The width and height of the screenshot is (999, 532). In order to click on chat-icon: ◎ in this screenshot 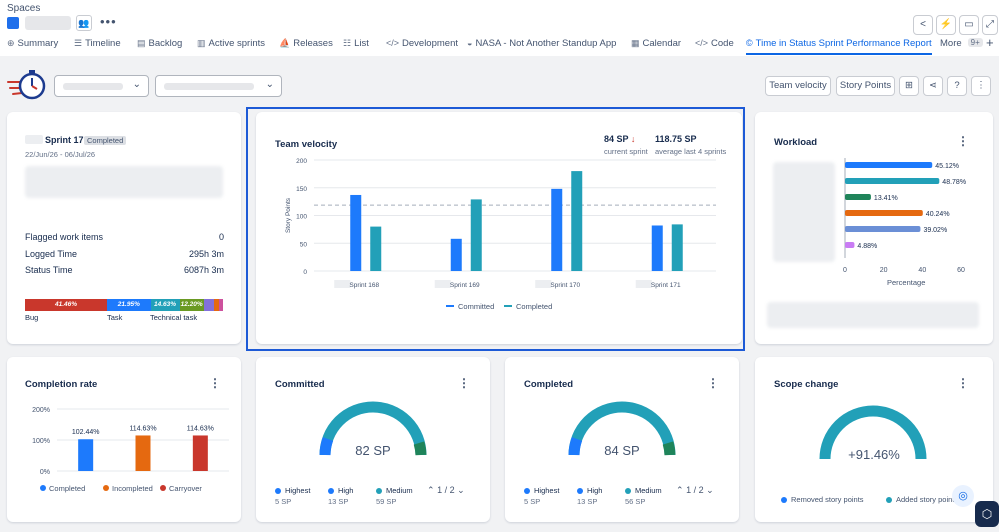, I will do `click(963, 496)`.